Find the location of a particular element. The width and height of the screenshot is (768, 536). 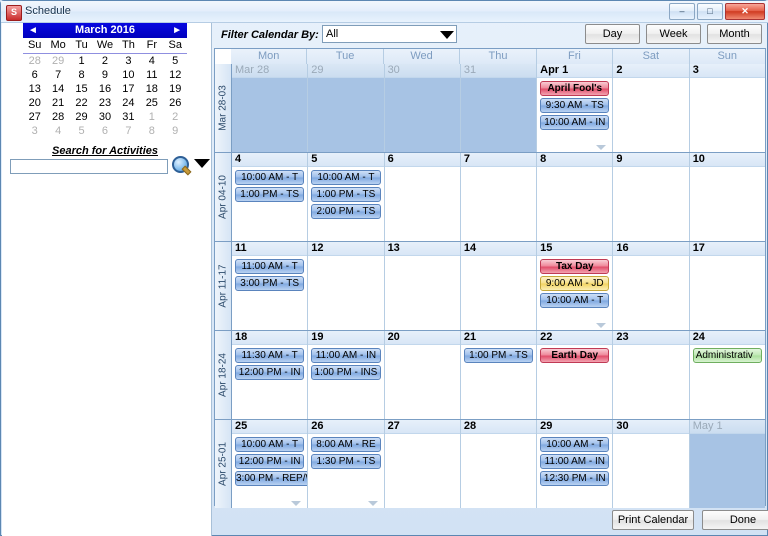

calendar-day-cell: 11 11:00 AM - T 3:00 PM - TS is located at coordinates (270, 286).